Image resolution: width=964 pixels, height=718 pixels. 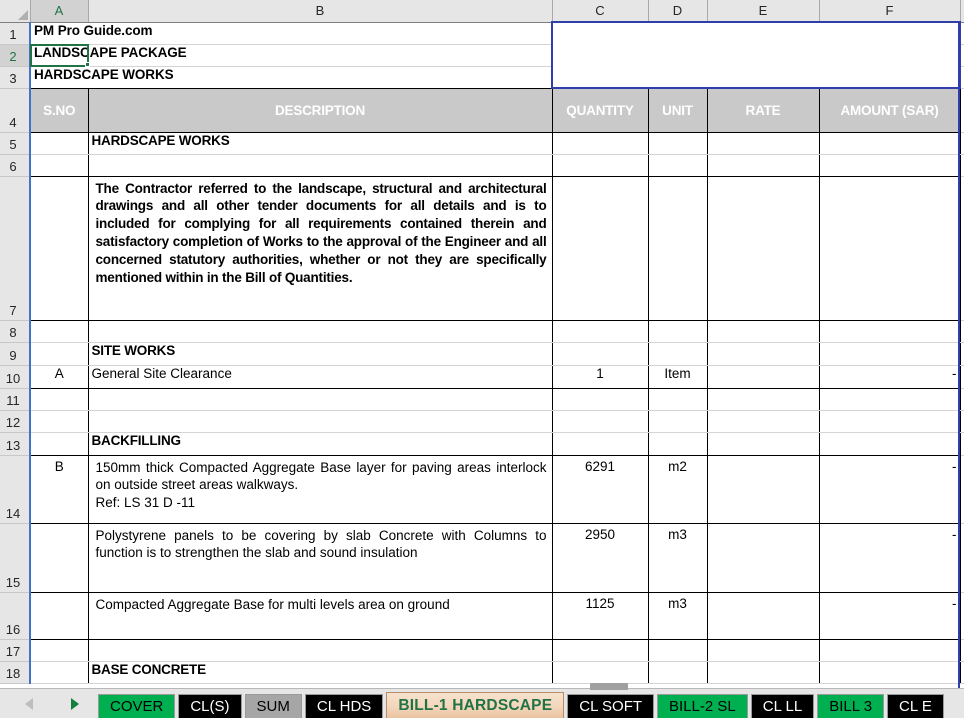 I want to click on cell-a3: HARDSCAPE WORKS, so click(x=291, y=77).